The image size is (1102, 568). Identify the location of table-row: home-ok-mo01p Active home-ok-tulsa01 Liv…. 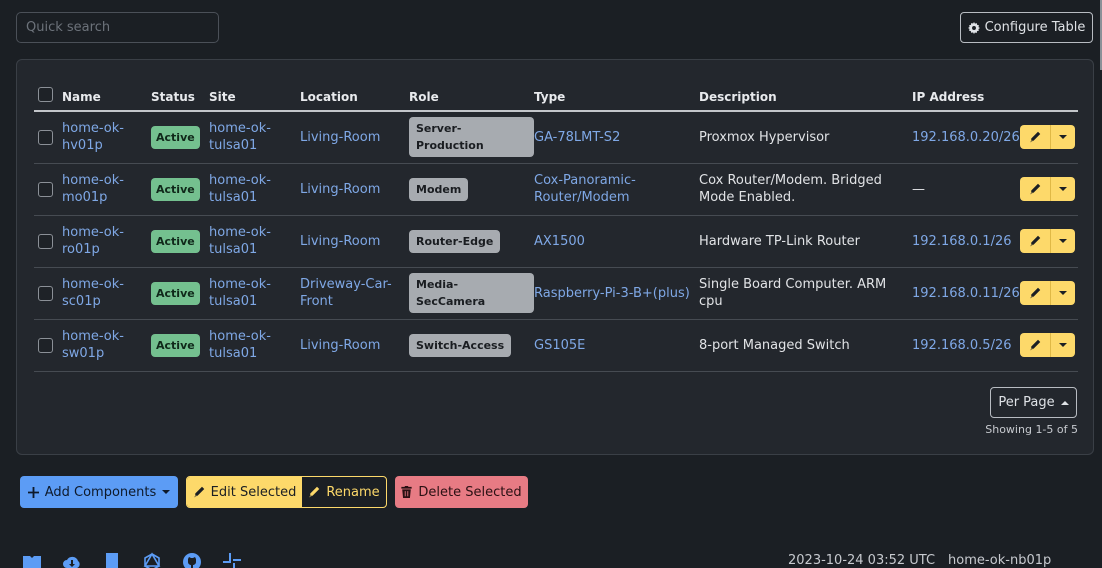
(556, 189).